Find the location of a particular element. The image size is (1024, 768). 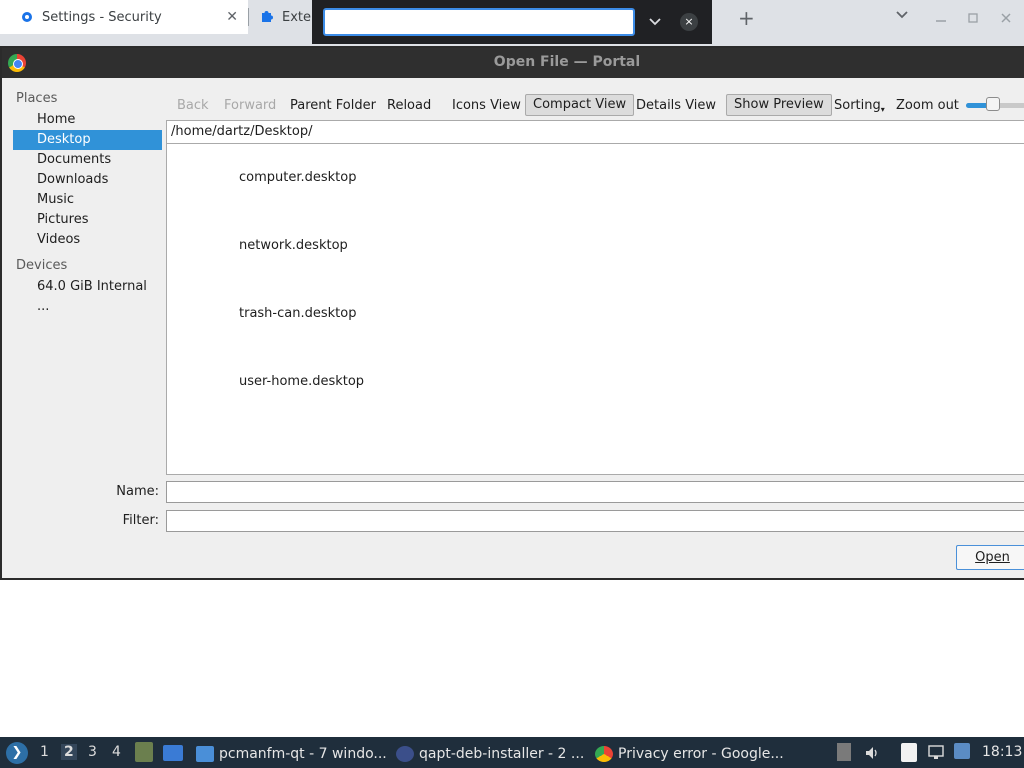

notes-tray-icon is located at coordinates (909, 752).